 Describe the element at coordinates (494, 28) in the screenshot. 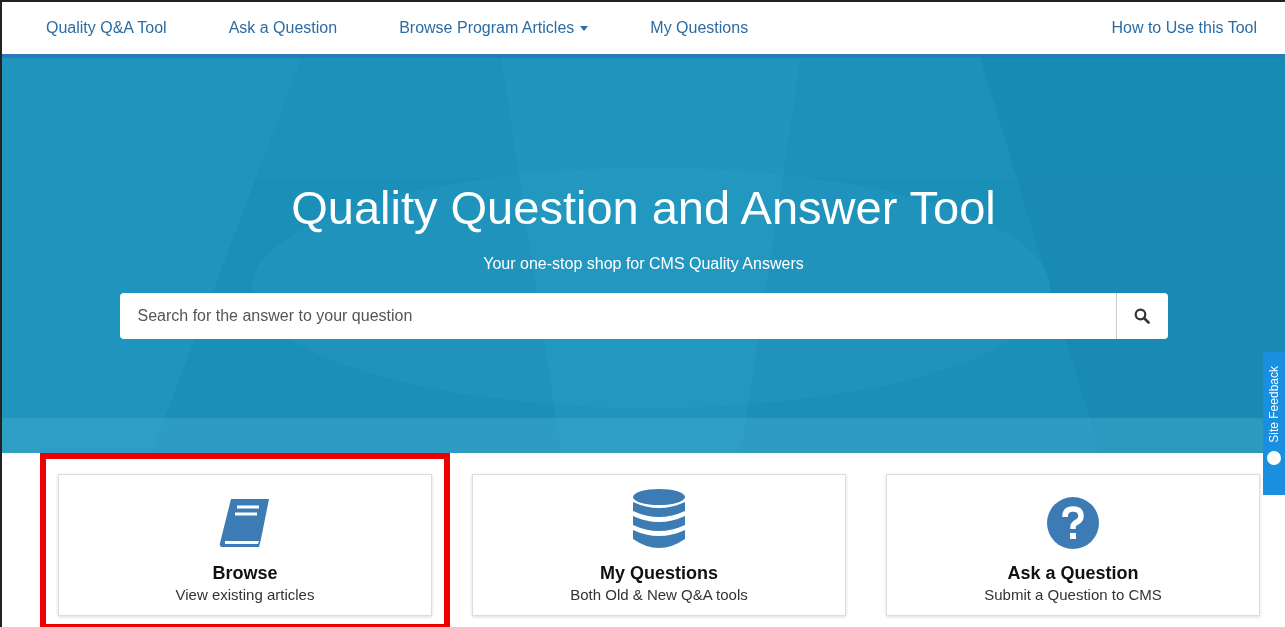

I see `nav-link: Browse Program Articles` at that location.